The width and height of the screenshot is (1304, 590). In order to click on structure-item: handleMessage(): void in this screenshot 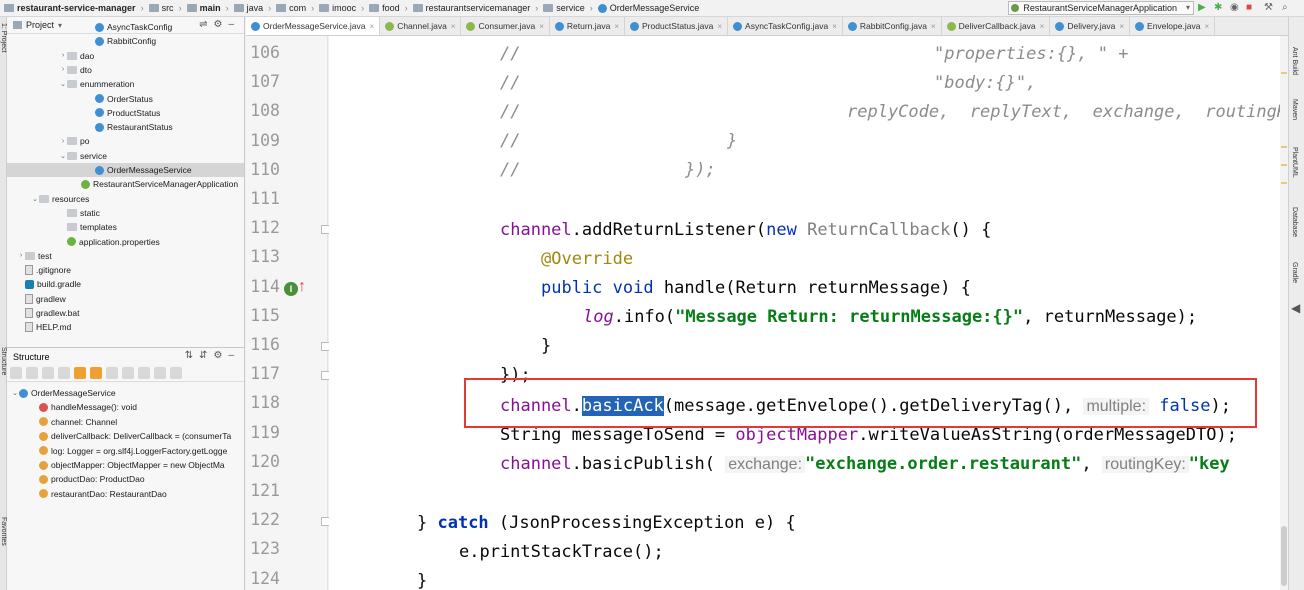, I will do `click(125, 407)`.